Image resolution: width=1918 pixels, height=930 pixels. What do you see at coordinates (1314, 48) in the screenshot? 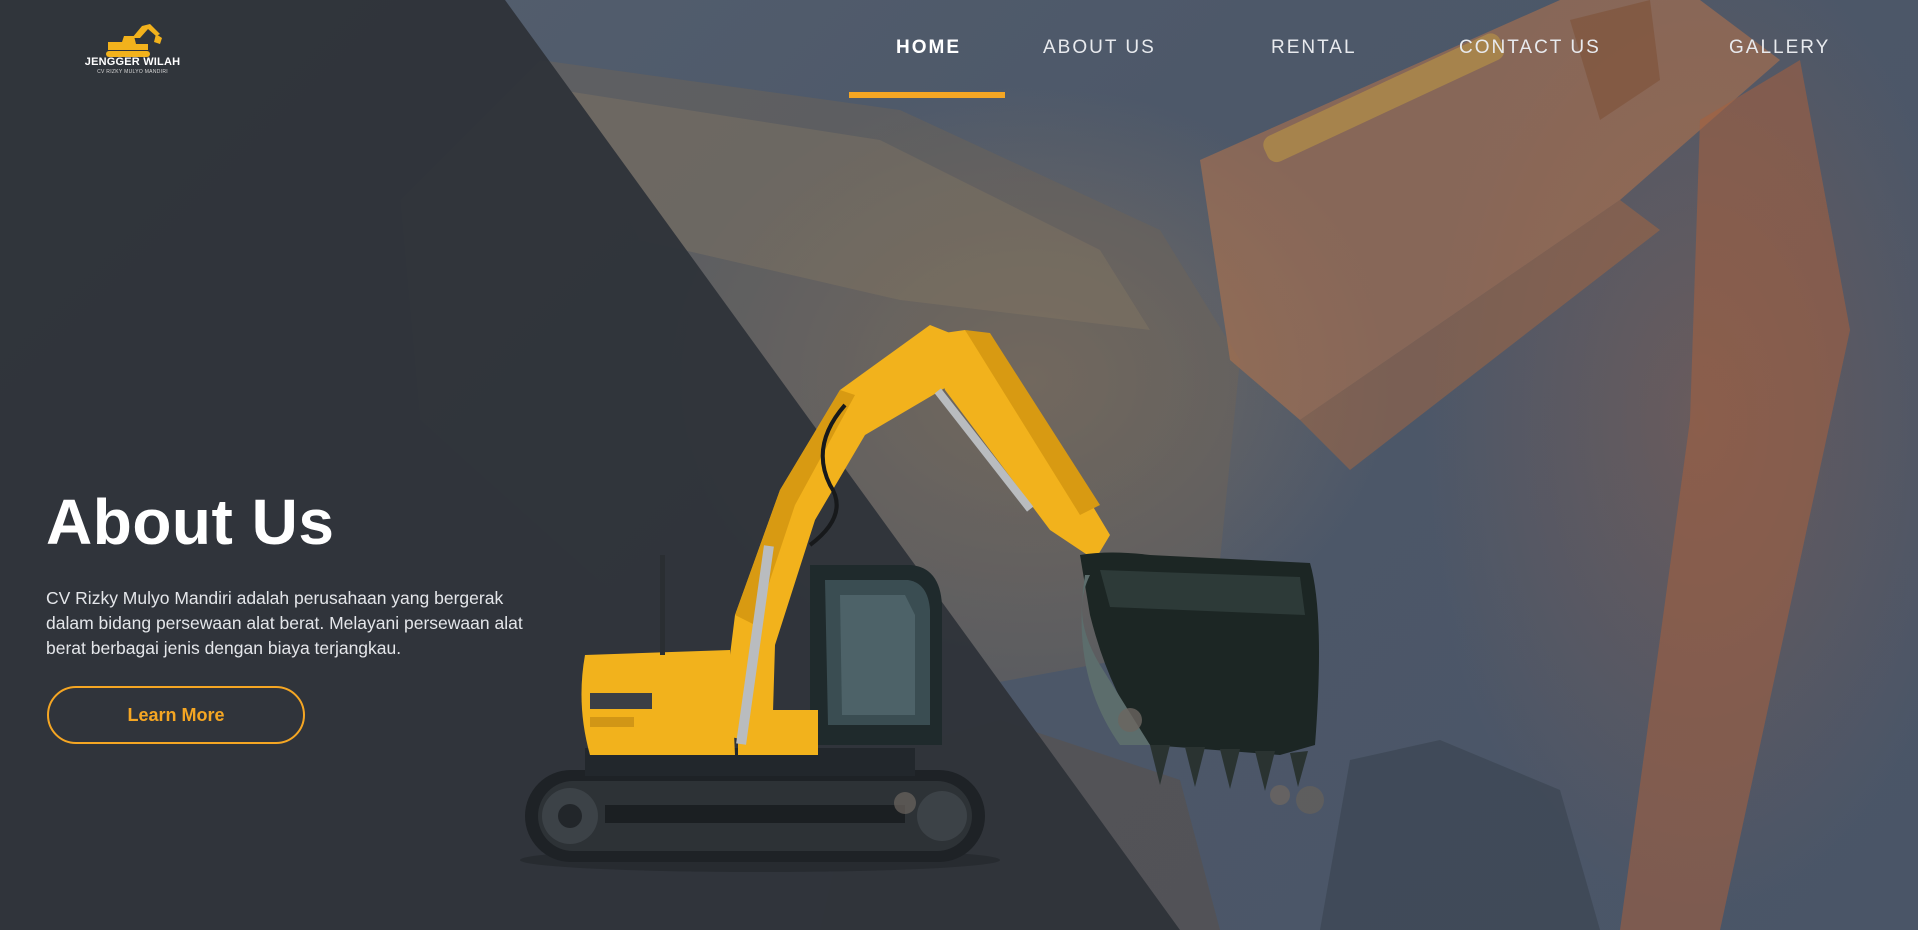
I see `nav-item-rental: RENTAL` at bounding box center [1314, 48].